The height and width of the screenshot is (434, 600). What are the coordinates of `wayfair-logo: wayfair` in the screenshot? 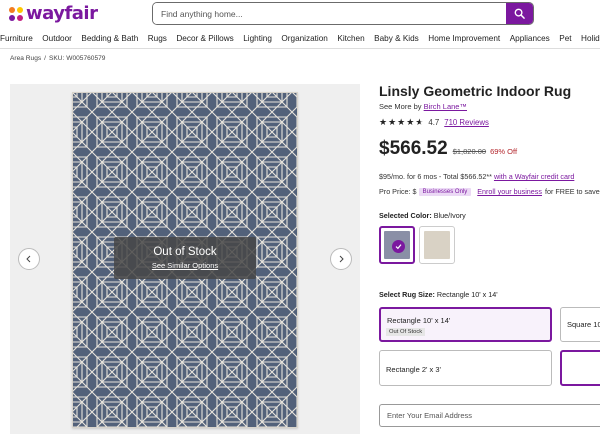 It's located at (53, 13).